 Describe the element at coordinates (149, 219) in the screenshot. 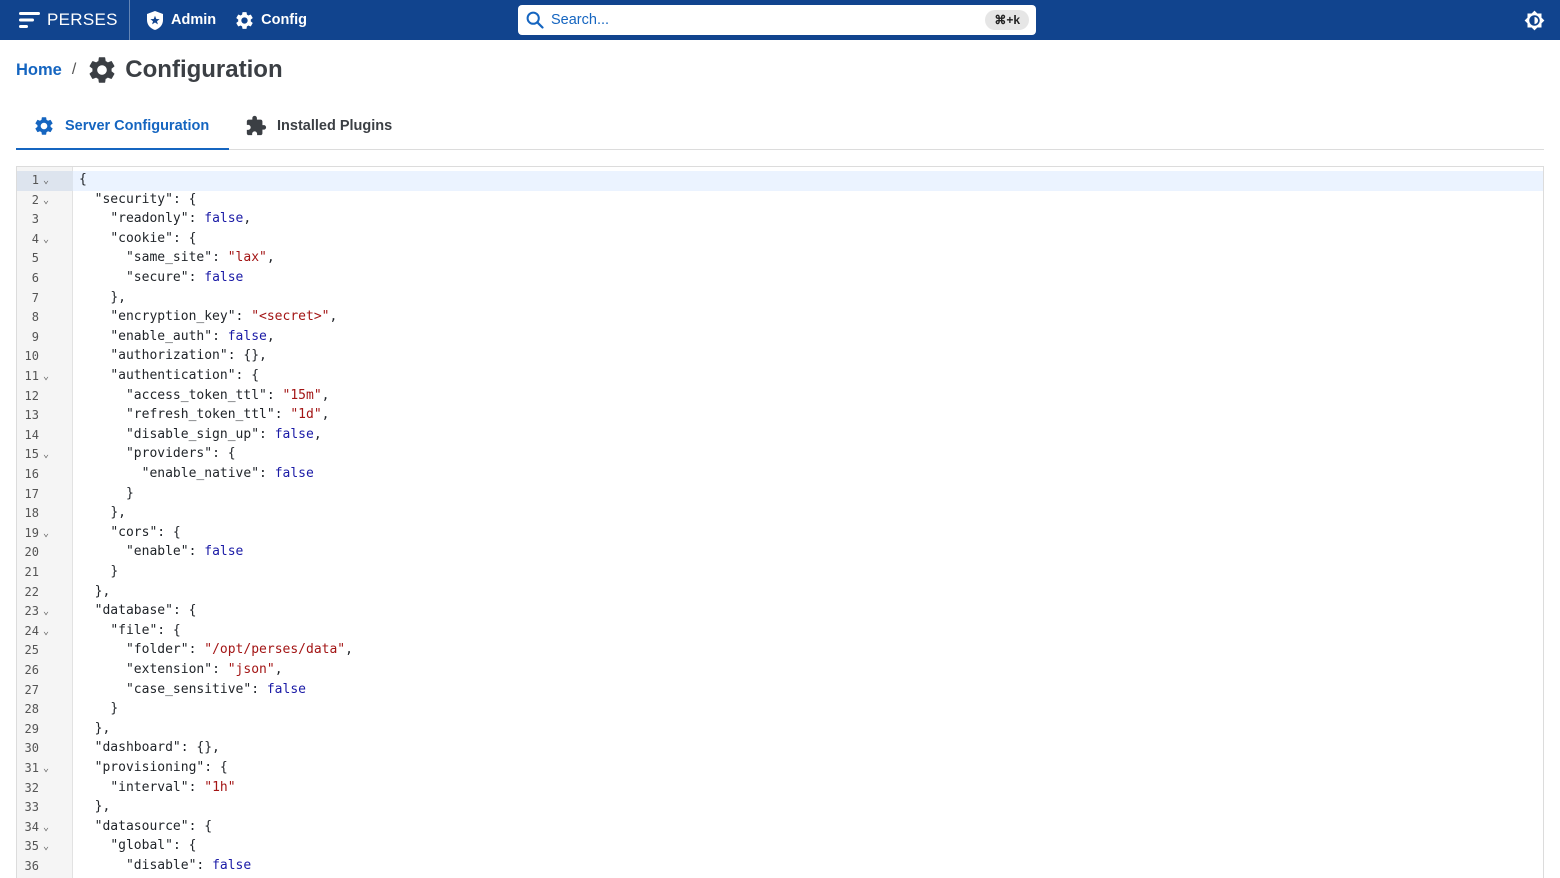

I see `json-key: "readonly"` at that location.